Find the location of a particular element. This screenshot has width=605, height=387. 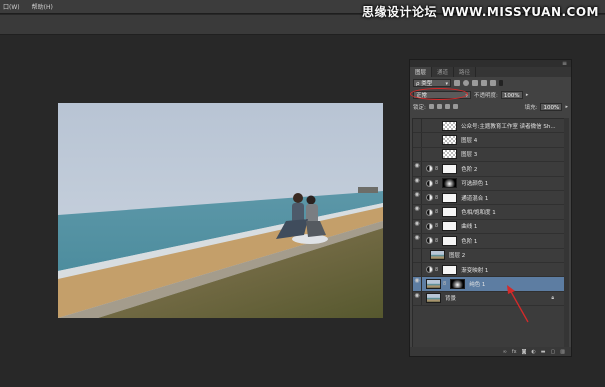

lock-all-icon is located at coordinates (455, 106).